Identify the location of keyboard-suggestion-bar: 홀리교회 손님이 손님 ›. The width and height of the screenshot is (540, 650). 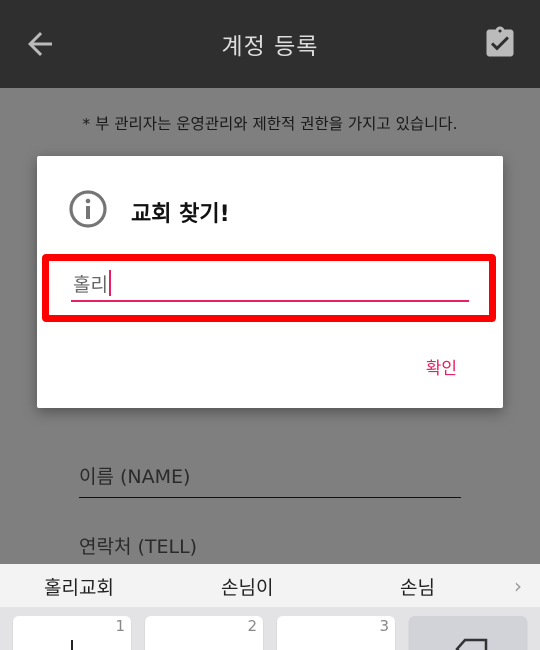
(270, 585).